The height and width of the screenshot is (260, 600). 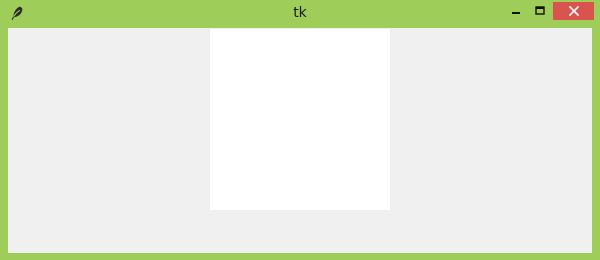 I want to click on close-button, so click(x=573, y=11).